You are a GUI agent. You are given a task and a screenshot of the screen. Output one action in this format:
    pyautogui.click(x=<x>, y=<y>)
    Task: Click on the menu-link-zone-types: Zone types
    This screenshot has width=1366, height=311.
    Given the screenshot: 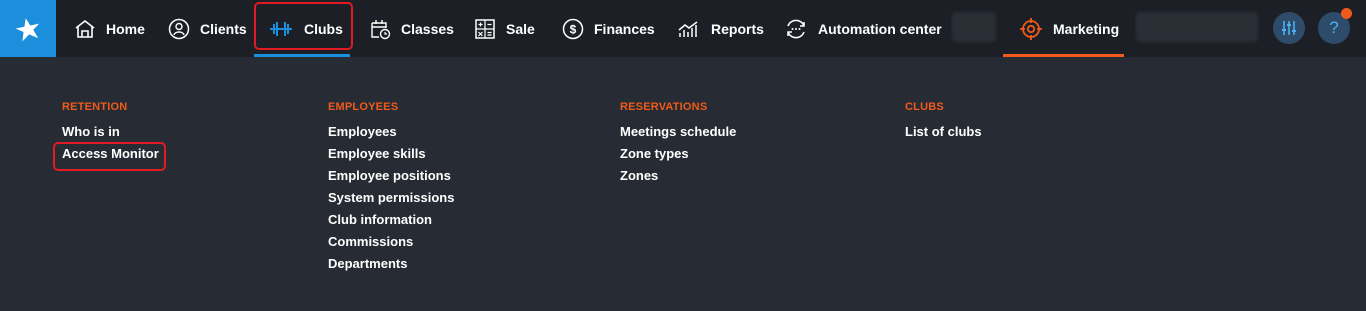 What is the action you would take?
    pyautogui.click(x=678, y=154)
    